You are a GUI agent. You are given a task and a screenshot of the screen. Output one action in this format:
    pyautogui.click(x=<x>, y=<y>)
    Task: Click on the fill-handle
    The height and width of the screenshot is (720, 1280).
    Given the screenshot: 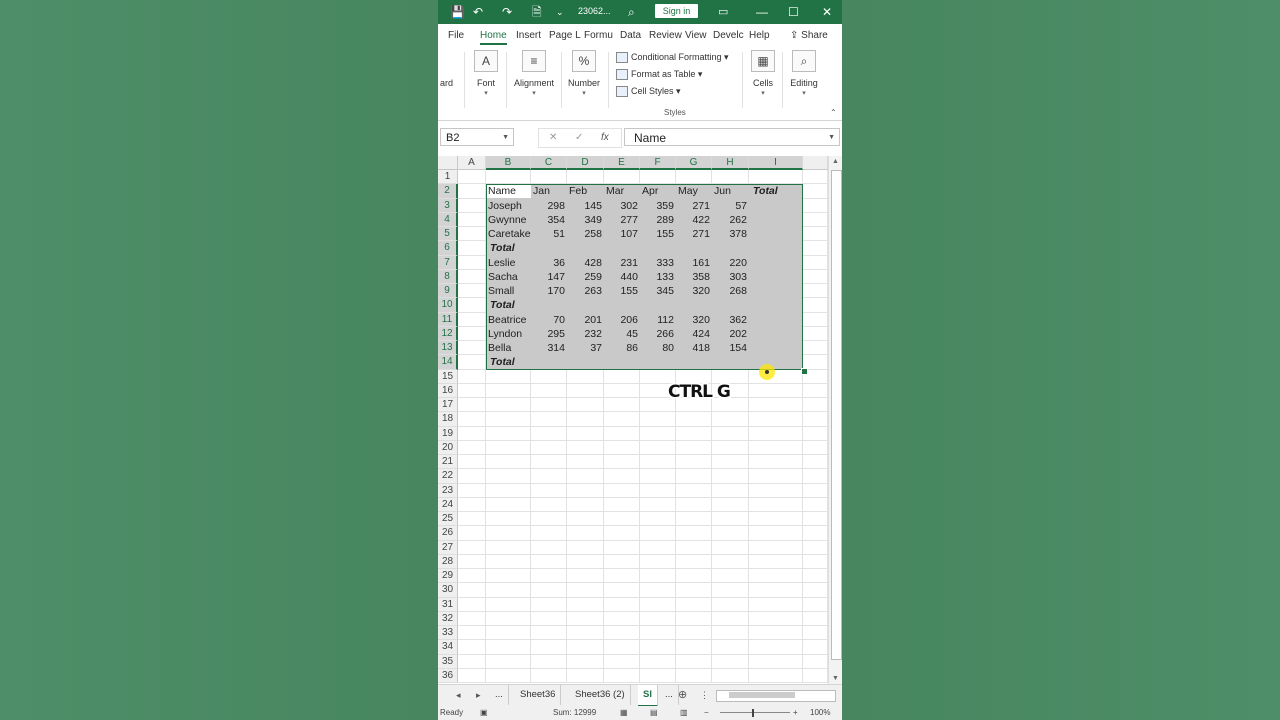 What is the action you would take?
    pyautogui.click(x=804, y=371)
    